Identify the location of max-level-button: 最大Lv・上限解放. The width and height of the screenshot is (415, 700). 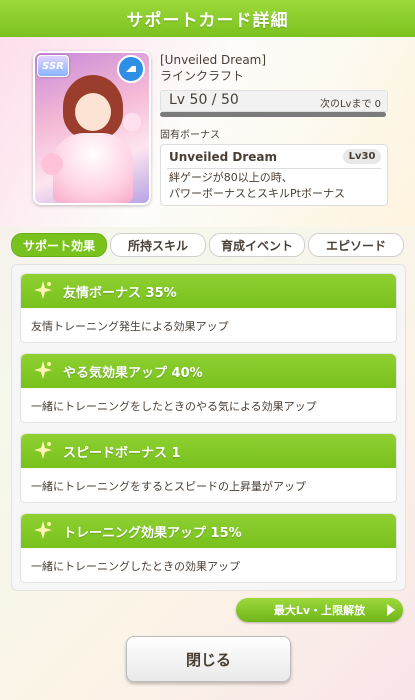
(319, 610).